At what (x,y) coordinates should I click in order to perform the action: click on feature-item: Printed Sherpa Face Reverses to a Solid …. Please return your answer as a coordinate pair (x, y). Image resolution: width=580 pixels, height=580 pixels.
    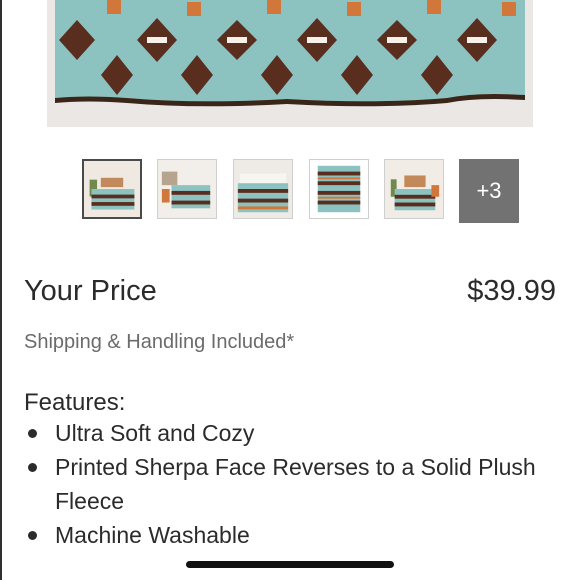
    Looking at the image, I should click on (284, 484).